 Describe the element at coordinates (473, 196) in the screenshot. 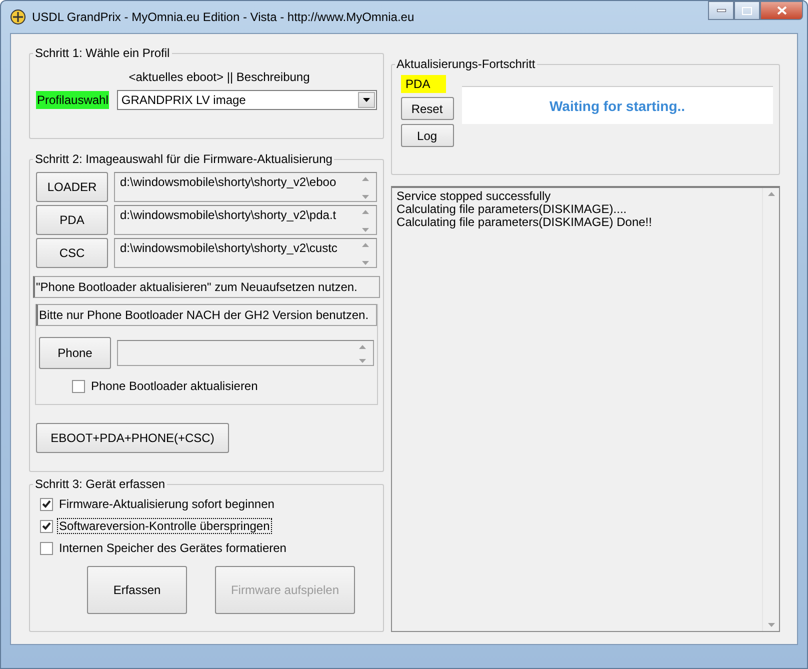

I see `log-line: Service stopped successfully` at that location.